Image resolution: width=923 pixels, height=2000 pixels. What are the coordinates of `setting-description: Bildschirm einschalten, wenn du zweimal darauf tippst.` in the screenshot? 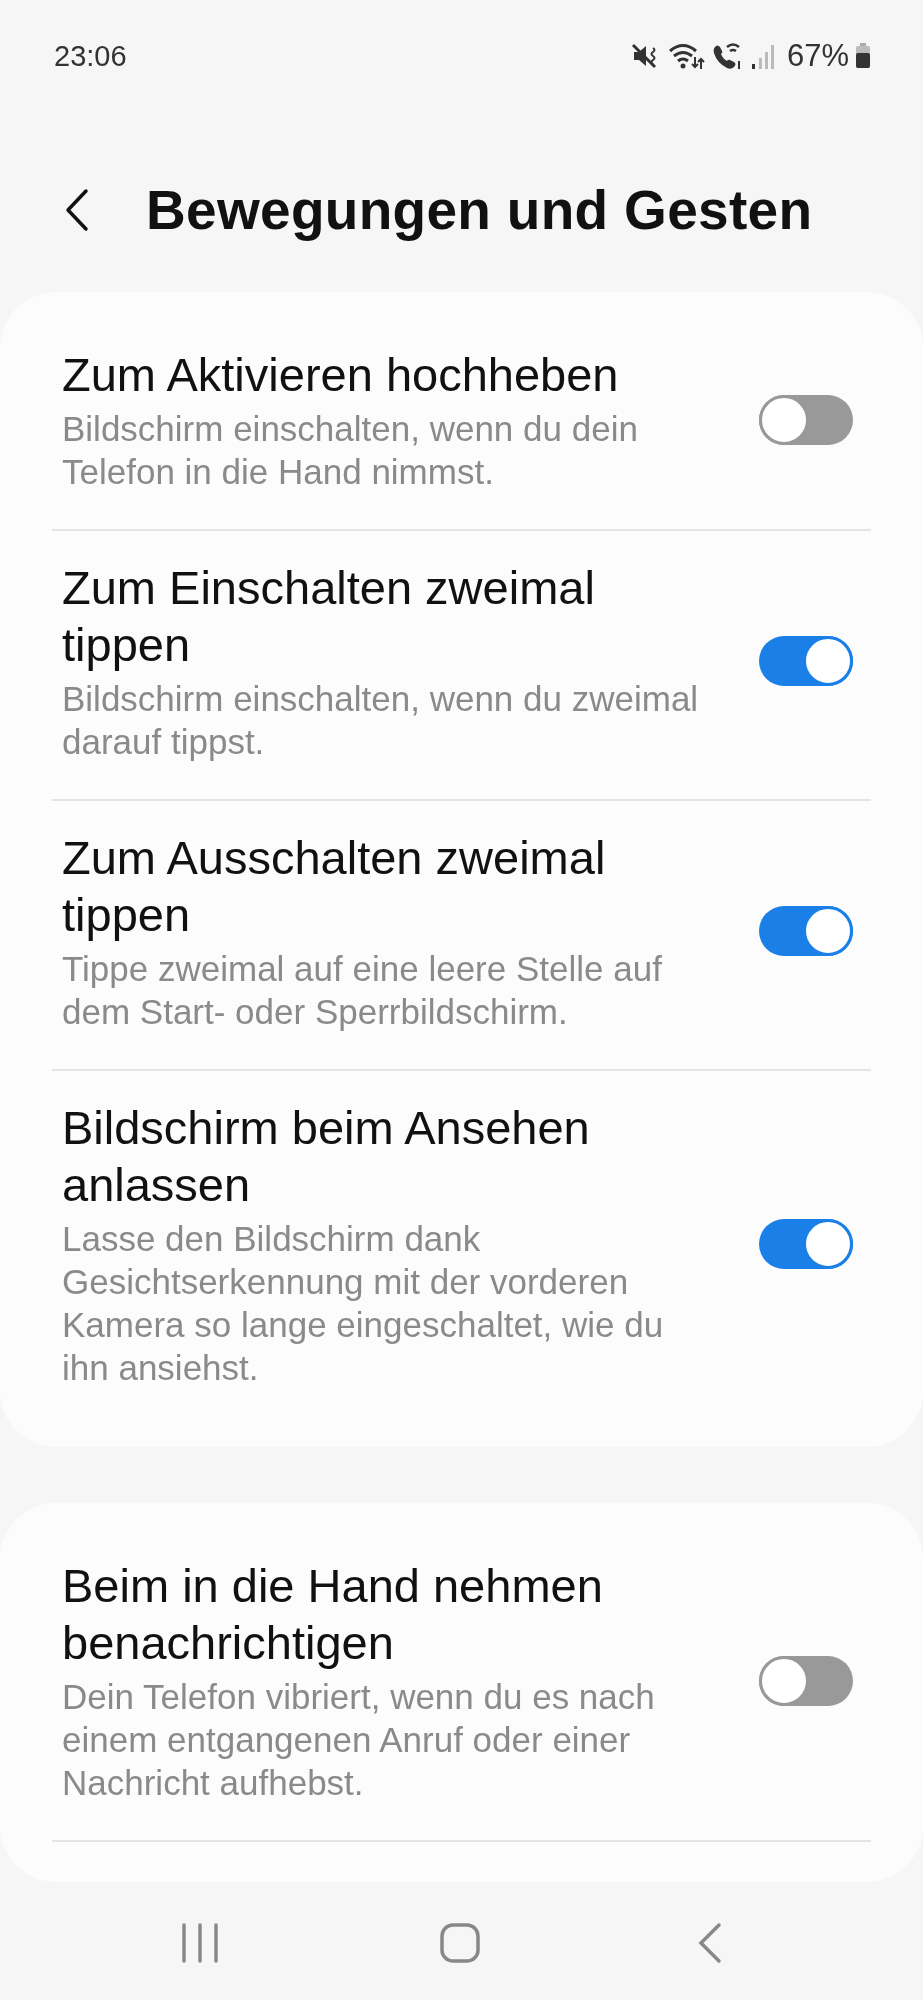 It's located at (381, 720).